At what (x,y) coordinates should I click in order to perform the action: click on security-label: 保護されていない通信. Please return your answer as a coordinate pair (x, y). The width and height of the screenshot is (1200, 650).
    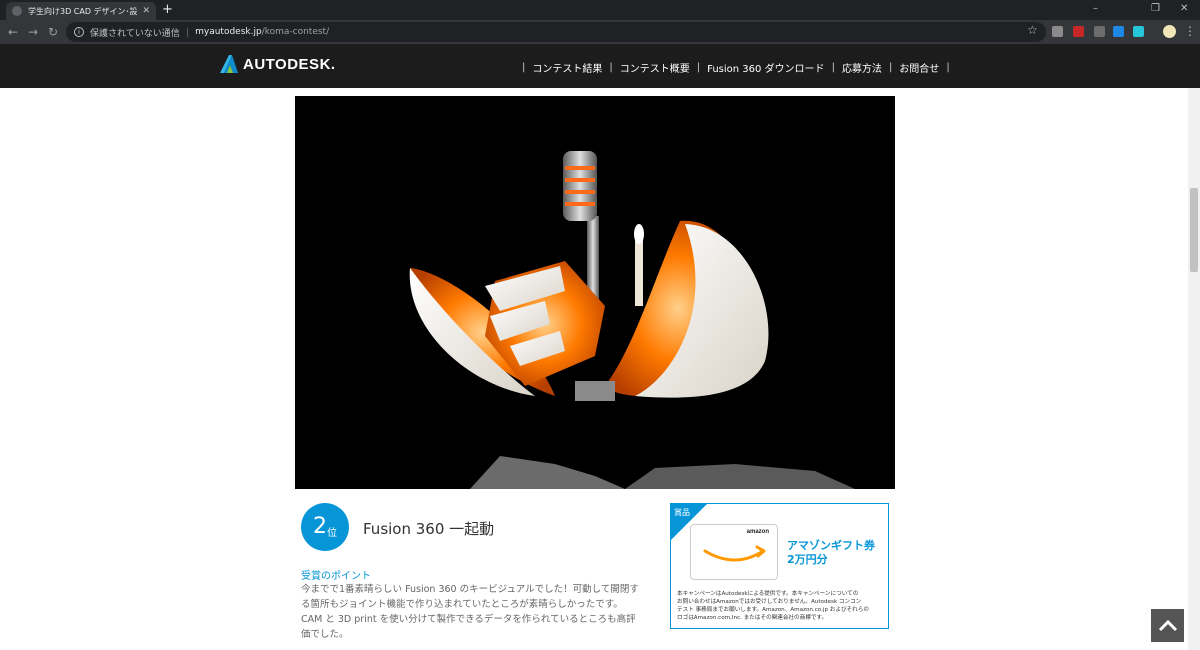
    Looking at the image, I should click on (135, 33).